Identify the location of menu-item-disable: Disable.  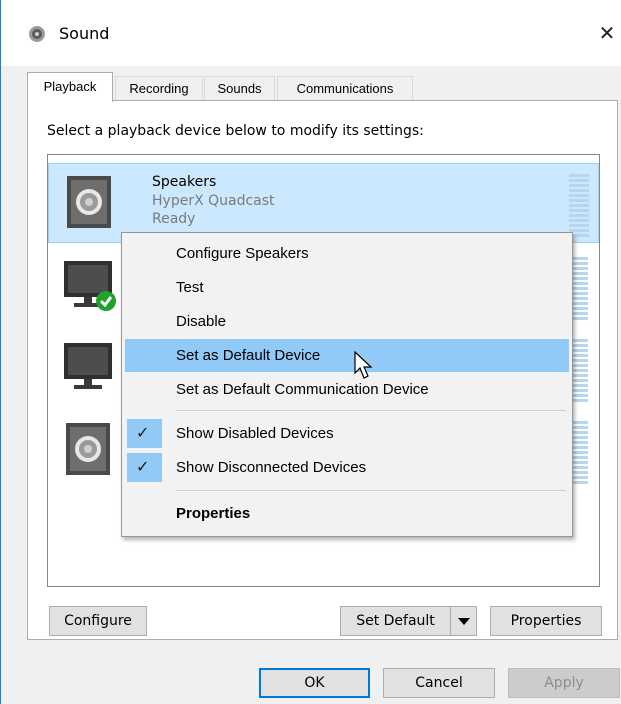
(347, 321).